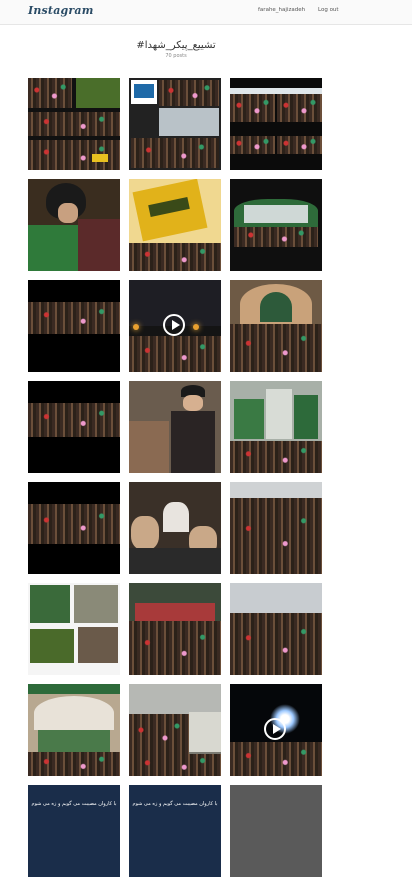 The image size is (412, 877). I want to click on top-navigation-bar: Instagram farahe_hajizadeh Log out, so click(206, 12).